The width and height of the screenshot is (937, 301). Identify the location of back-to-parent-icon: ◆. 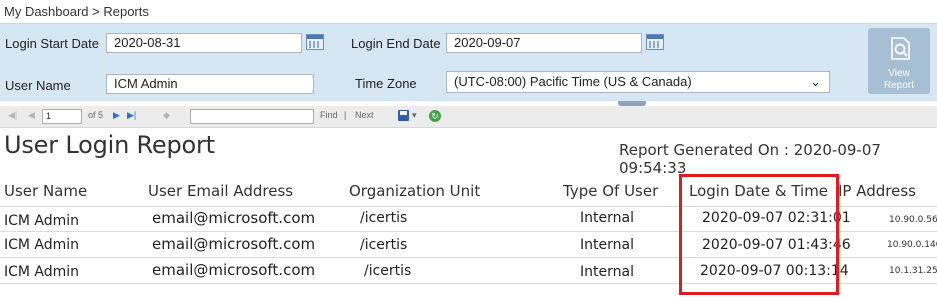
(166, 115).